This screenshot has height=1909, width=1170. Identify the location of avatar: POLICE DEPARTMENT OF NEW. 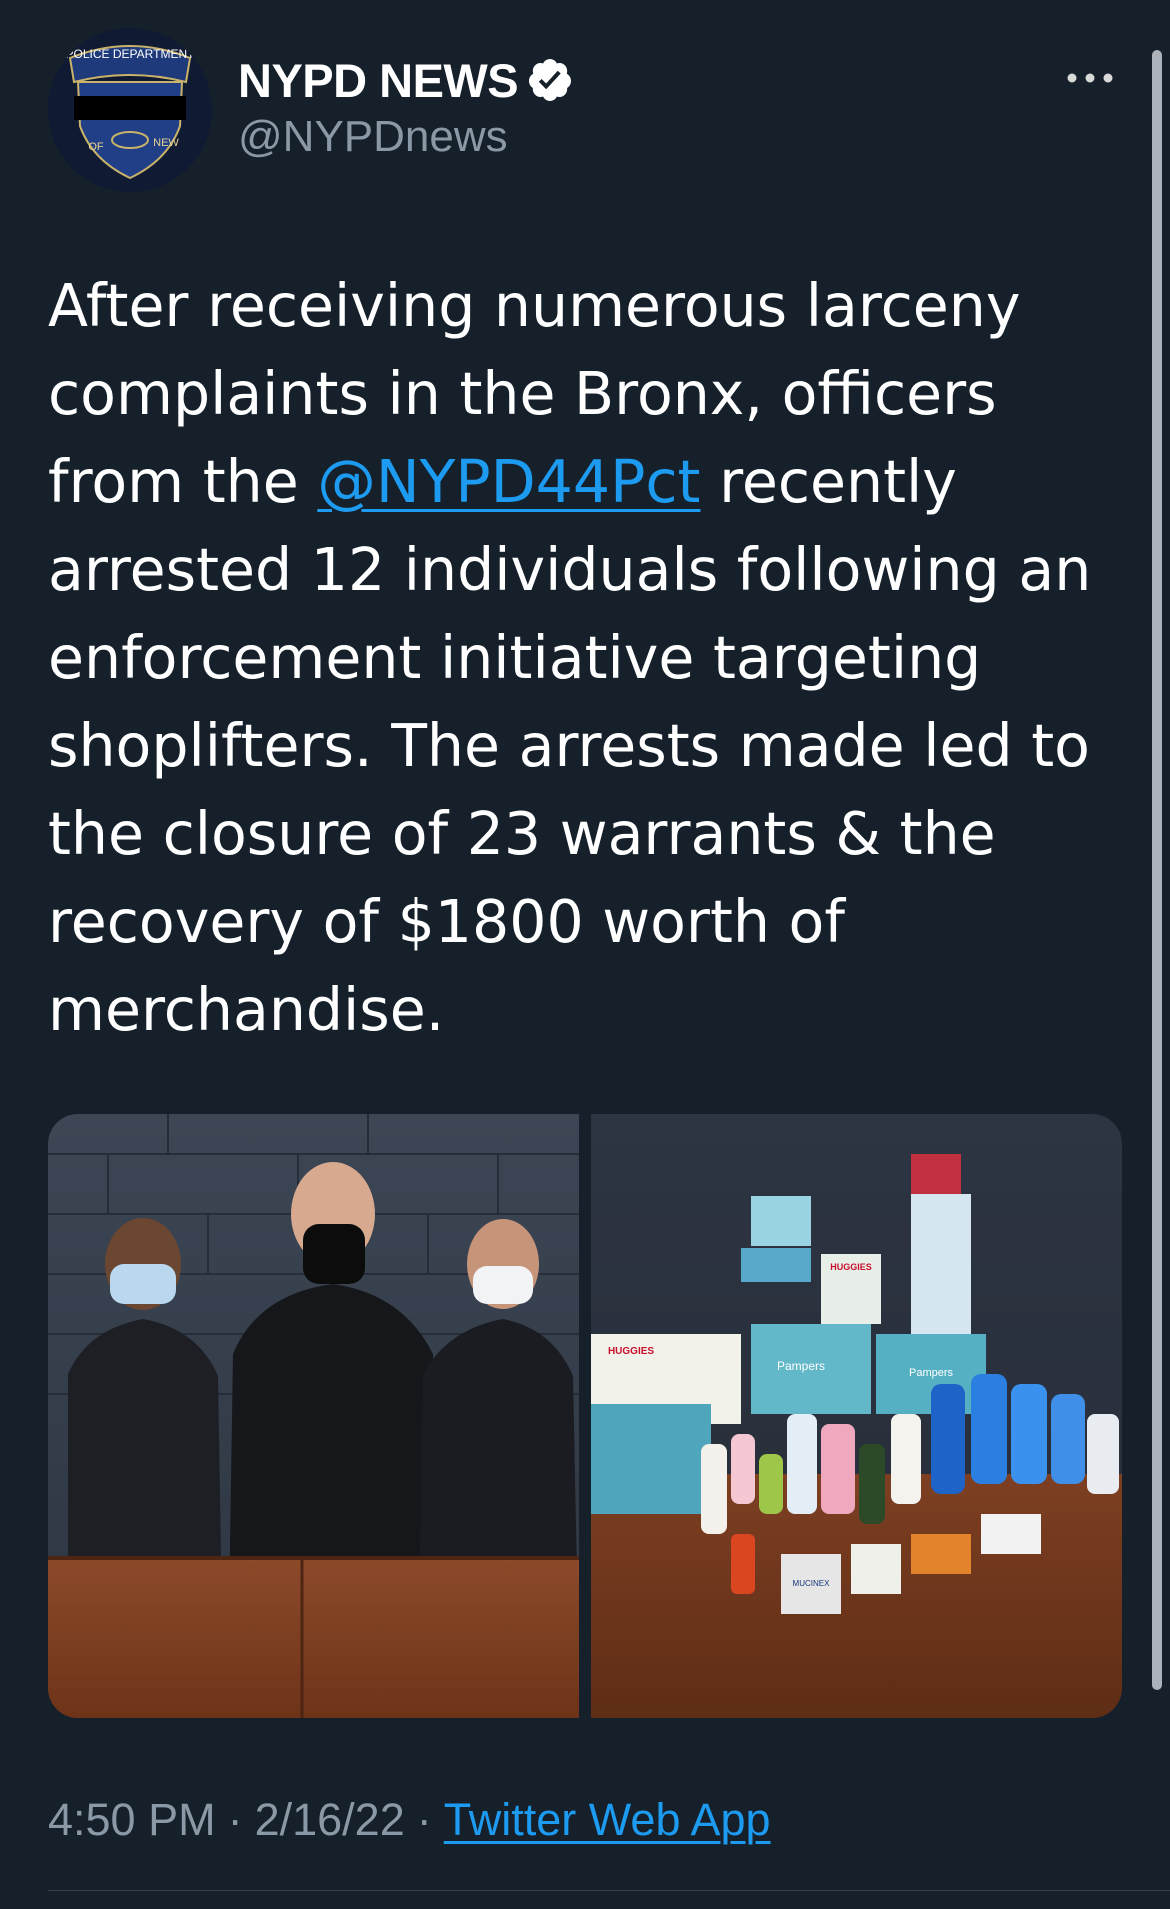
(130, 110).